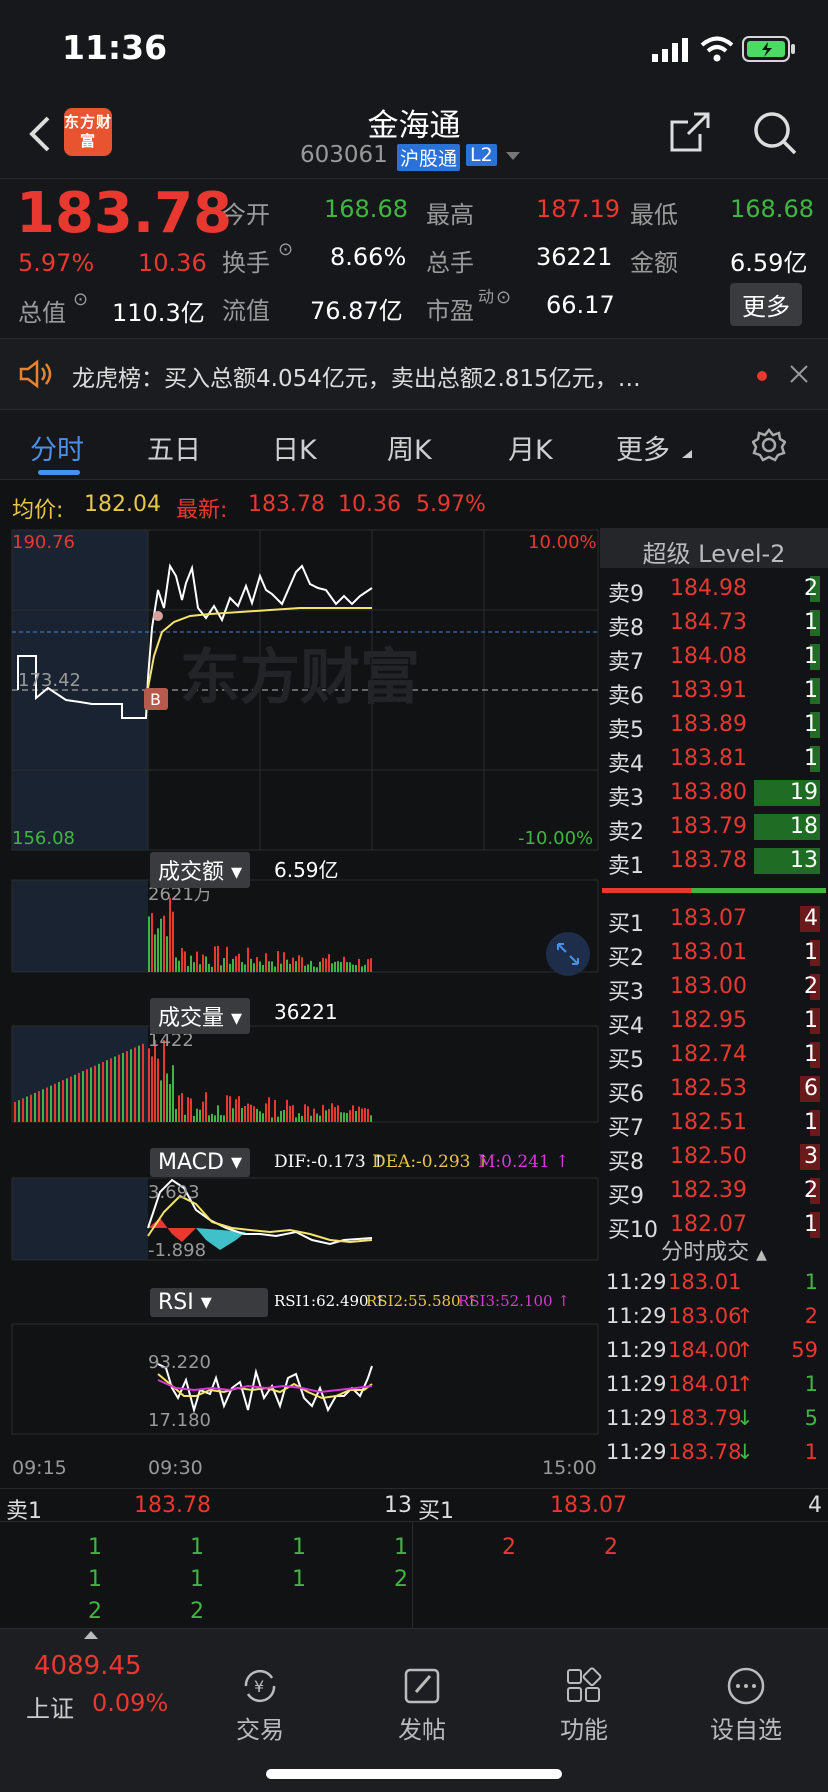 The width and height of the screenshot is (828, 1792). What do you see at coordinates (708, 588) in the screenshot?
I see `ask-price: 184.98` at bounding box center [708, 588].